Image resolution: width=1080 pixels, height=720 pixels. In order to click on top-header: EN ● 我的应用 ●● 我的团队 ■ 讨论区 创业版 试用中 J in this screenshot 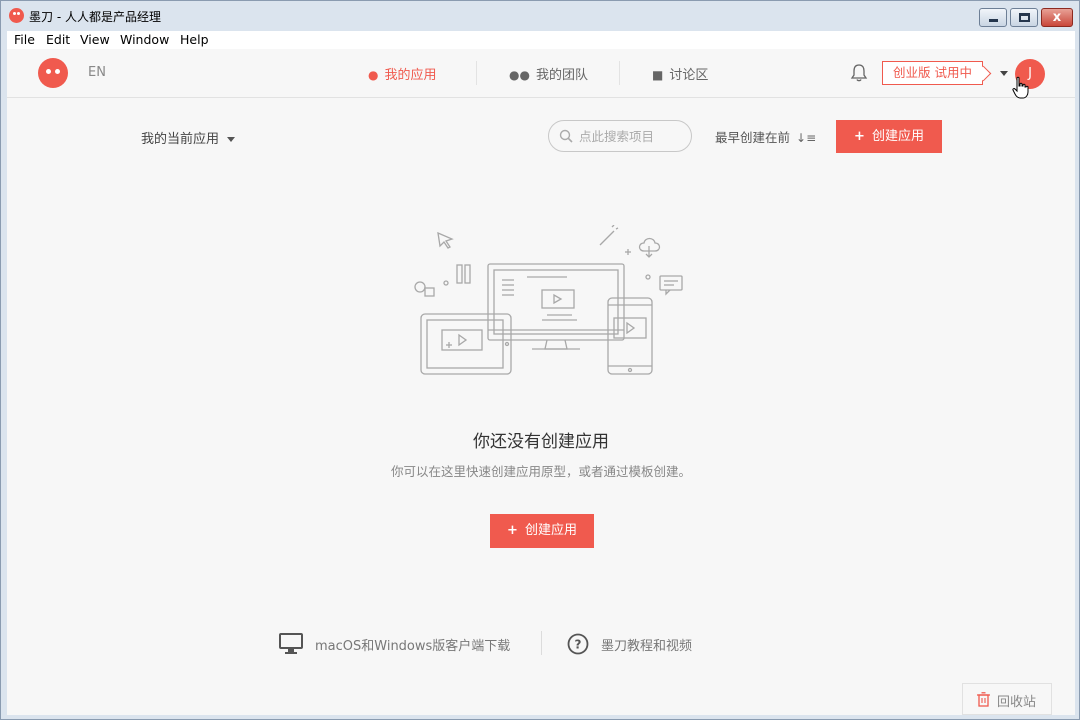, I will do `click(541, 74)`.